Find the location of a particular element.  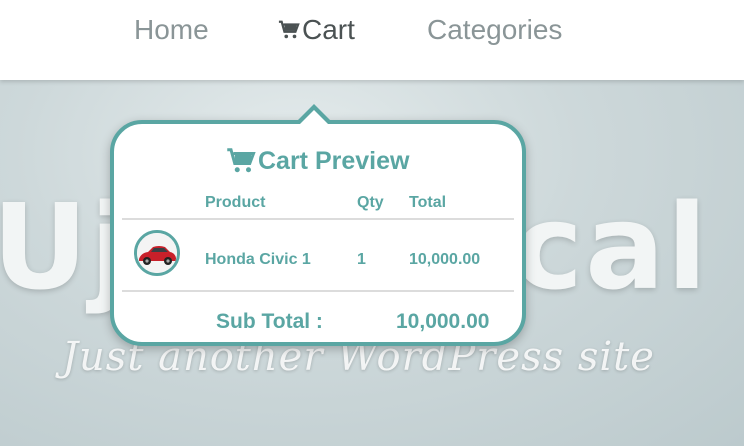

nav-home-label: Home is located at coordinates (171, 29).